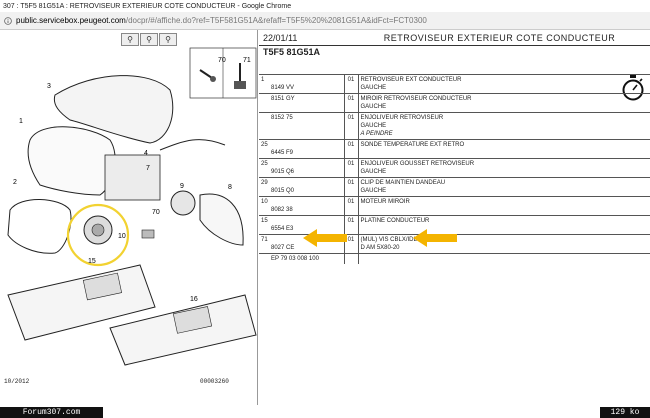 Image resolution: width=650 pixels, height=418 pixels. Describe the element at coordinates (132, 177) in the screenshot. I see `mirror-mount-part` at that location.